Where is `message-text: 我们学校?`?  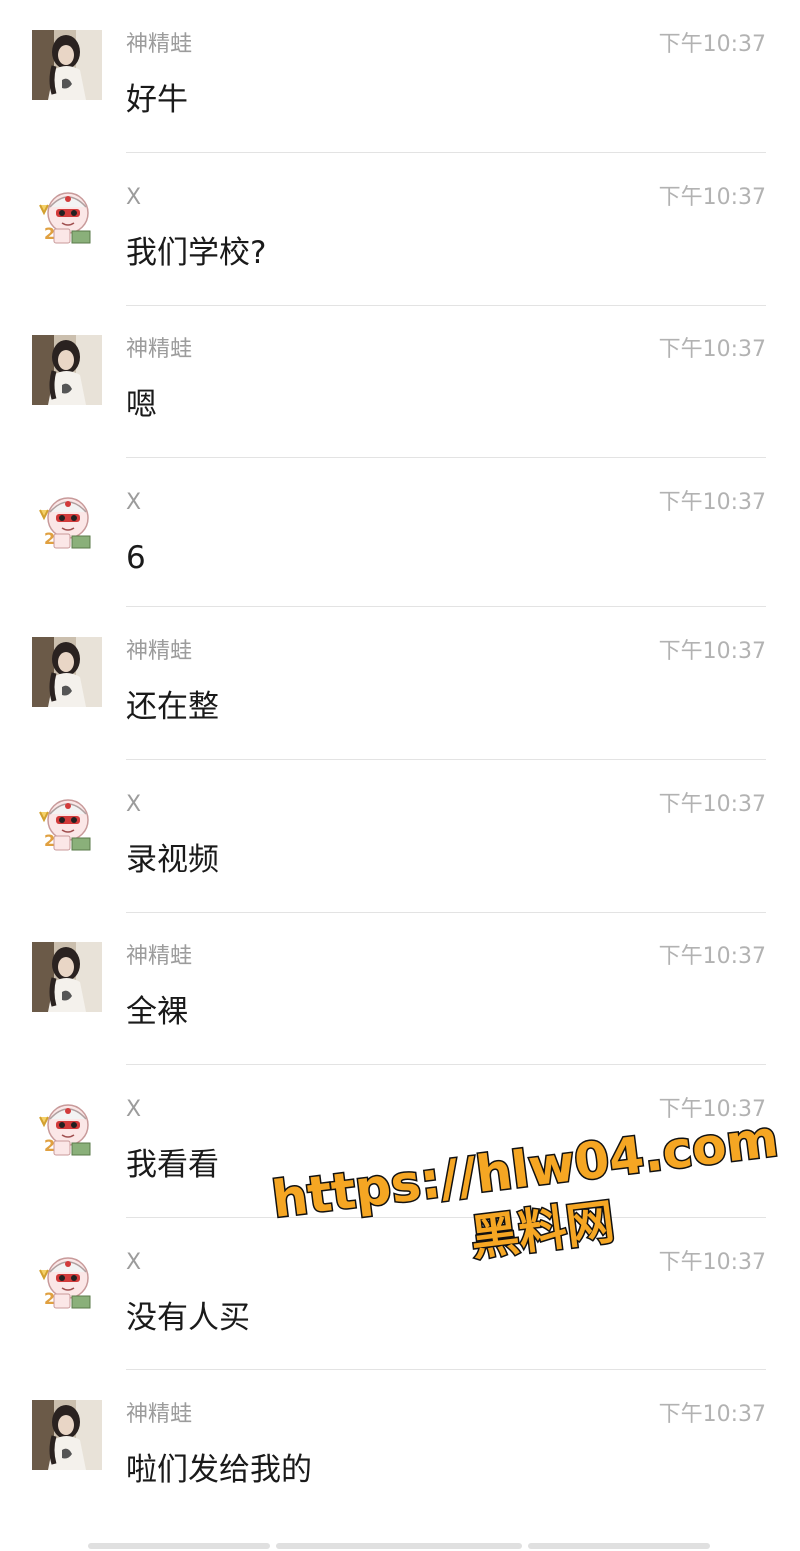 message-text: 我们学校? is located at coordinates (196, 253).